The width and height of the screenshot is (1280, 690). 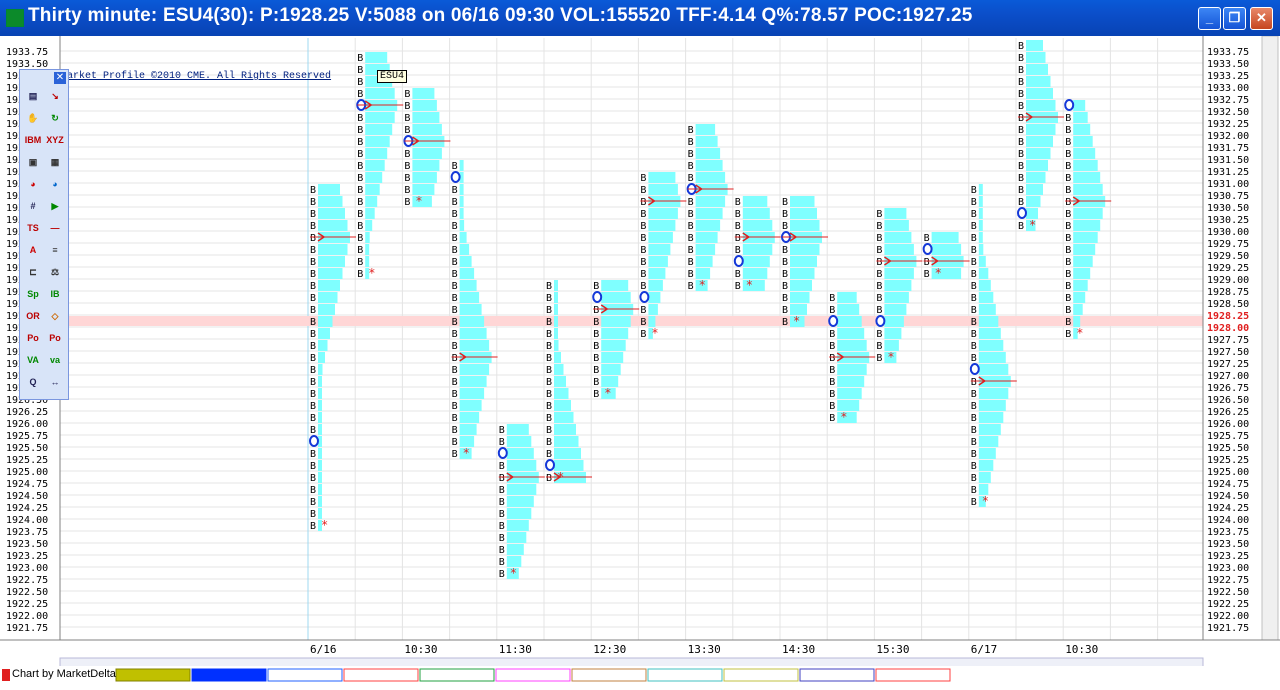 What do you see at coordinates (55, 118) in the screenshot?
I see `refresh-icon: ↻` at bounding box center [55, 118].